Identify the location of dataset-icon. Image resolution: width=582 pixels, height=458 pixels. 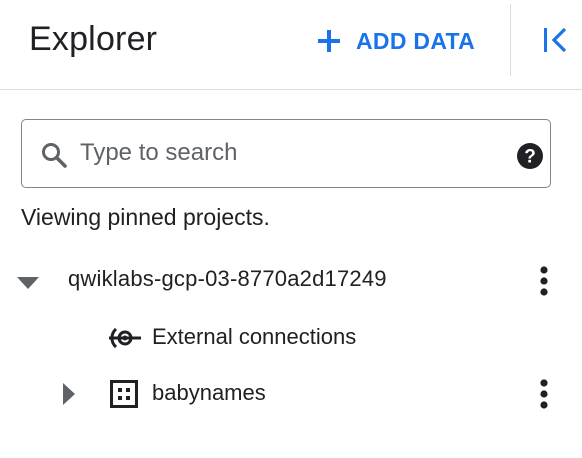
(124, 394).